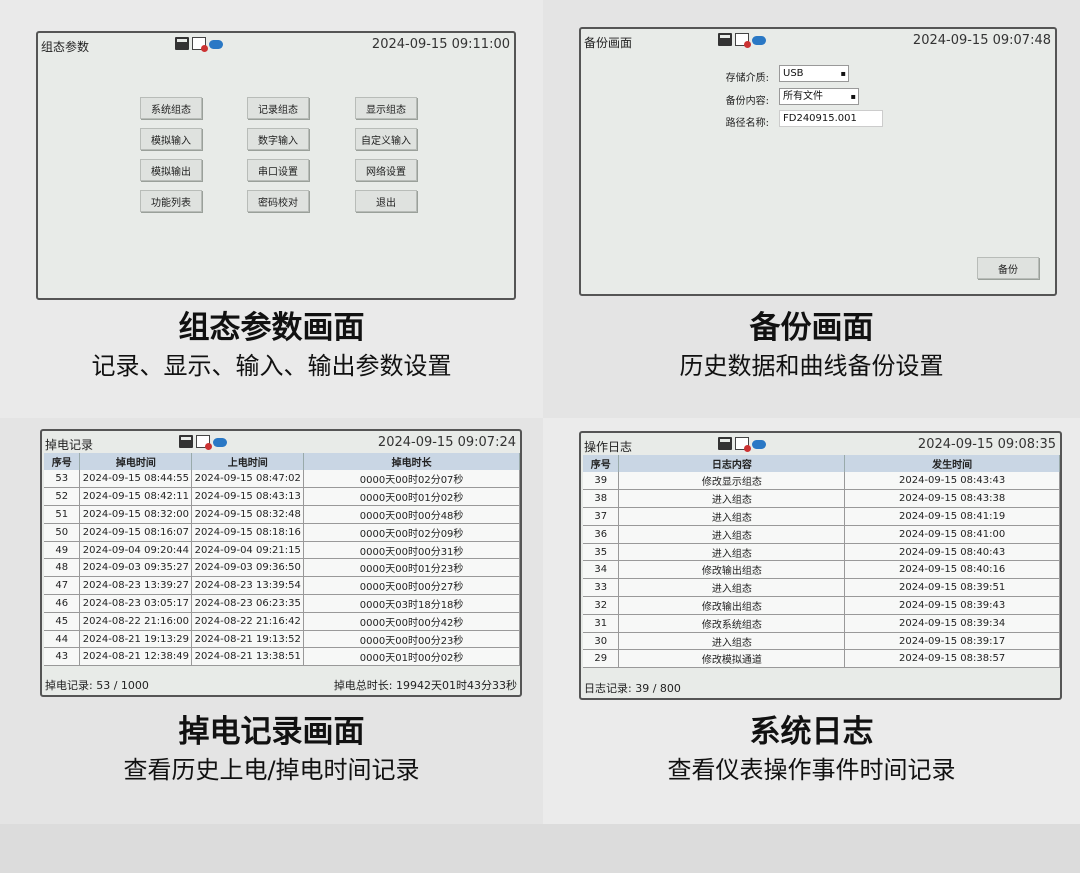 The height and width of the screenshot is (873, 1080). I want to click on table-cell: 32, so click(601, 605).